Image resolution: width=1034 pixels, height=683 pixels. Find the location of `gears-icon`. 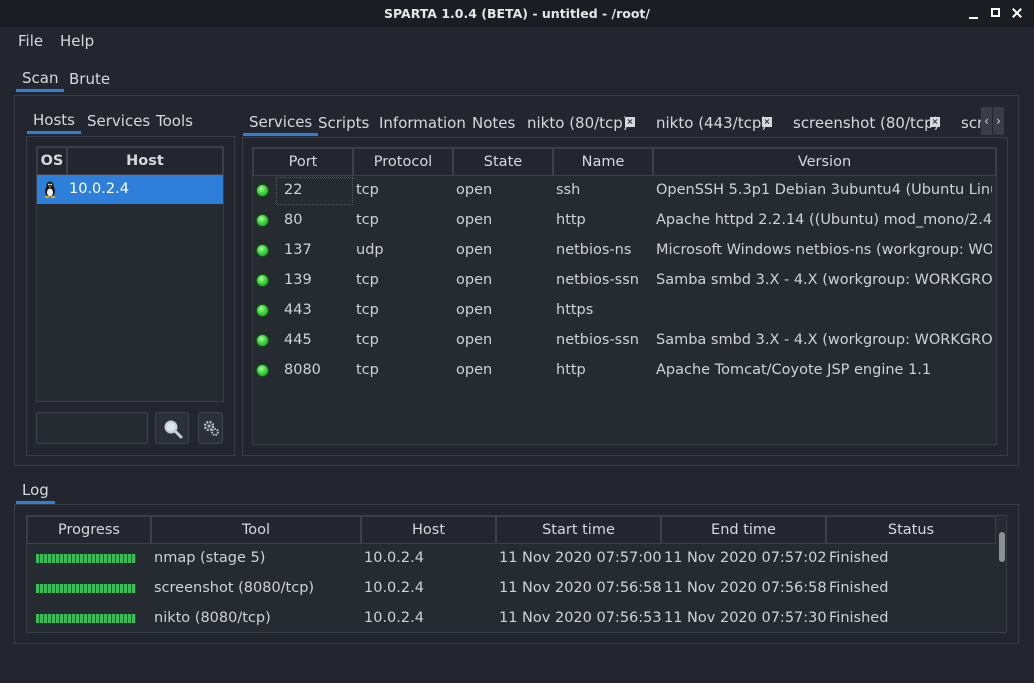

gears-icon is located at coordinates (211, 428).